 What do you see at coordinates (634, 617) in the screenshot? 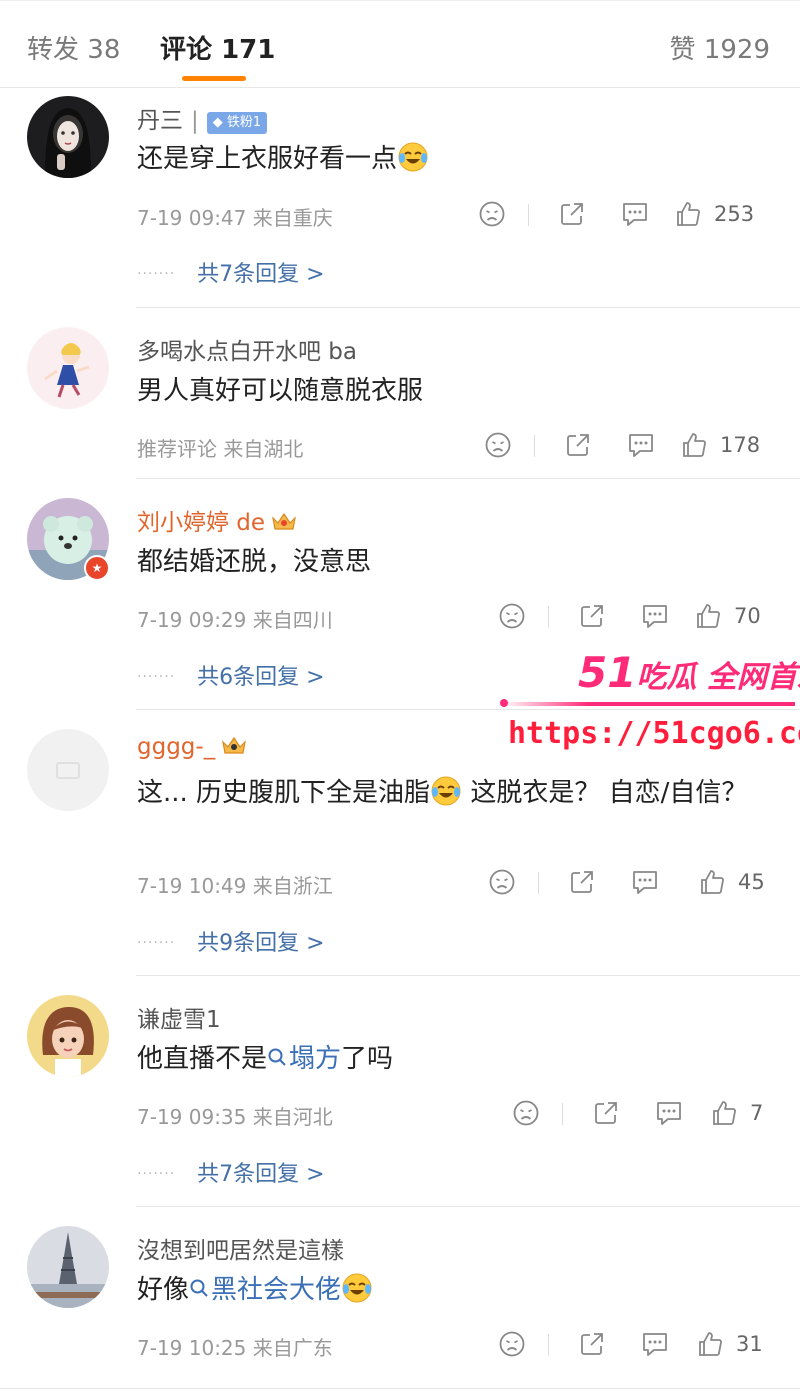
I see `comment-actions: 70` at bounding box center [634, 617].